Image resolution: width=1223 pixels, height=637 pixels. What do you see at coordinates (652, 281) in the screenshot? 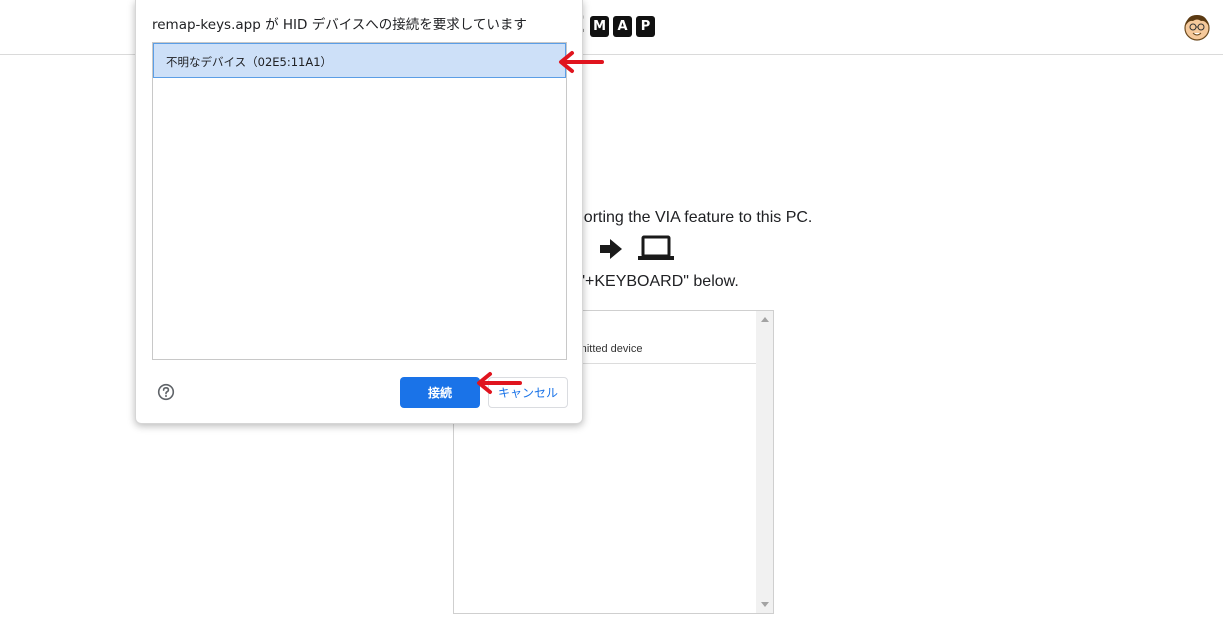
I see `intro-text-add-keyboard: e "+KEYBOARD" below.` at bounding box center [652, 281].